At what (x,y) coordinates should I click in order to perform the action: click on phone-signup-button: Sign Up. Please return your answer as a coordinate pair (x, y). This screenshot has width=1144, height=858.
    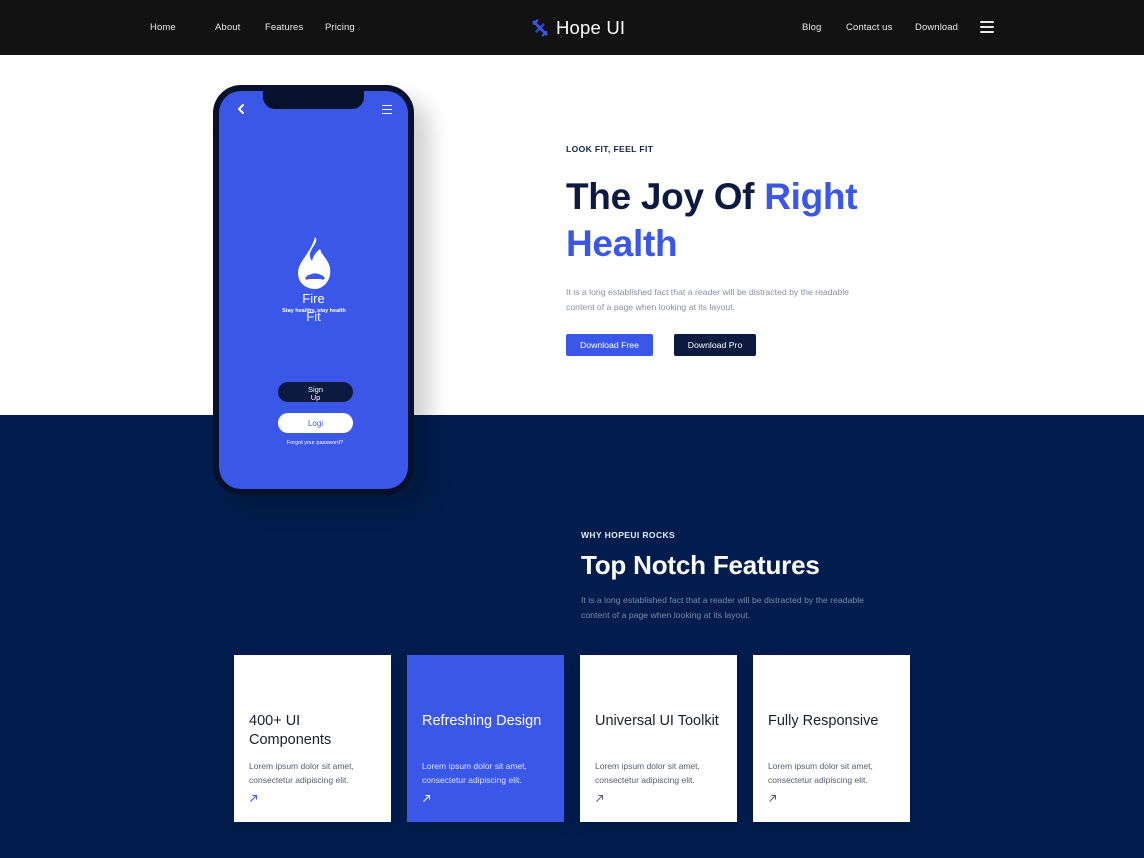
    Looking at the image, I should click on (315, 392).